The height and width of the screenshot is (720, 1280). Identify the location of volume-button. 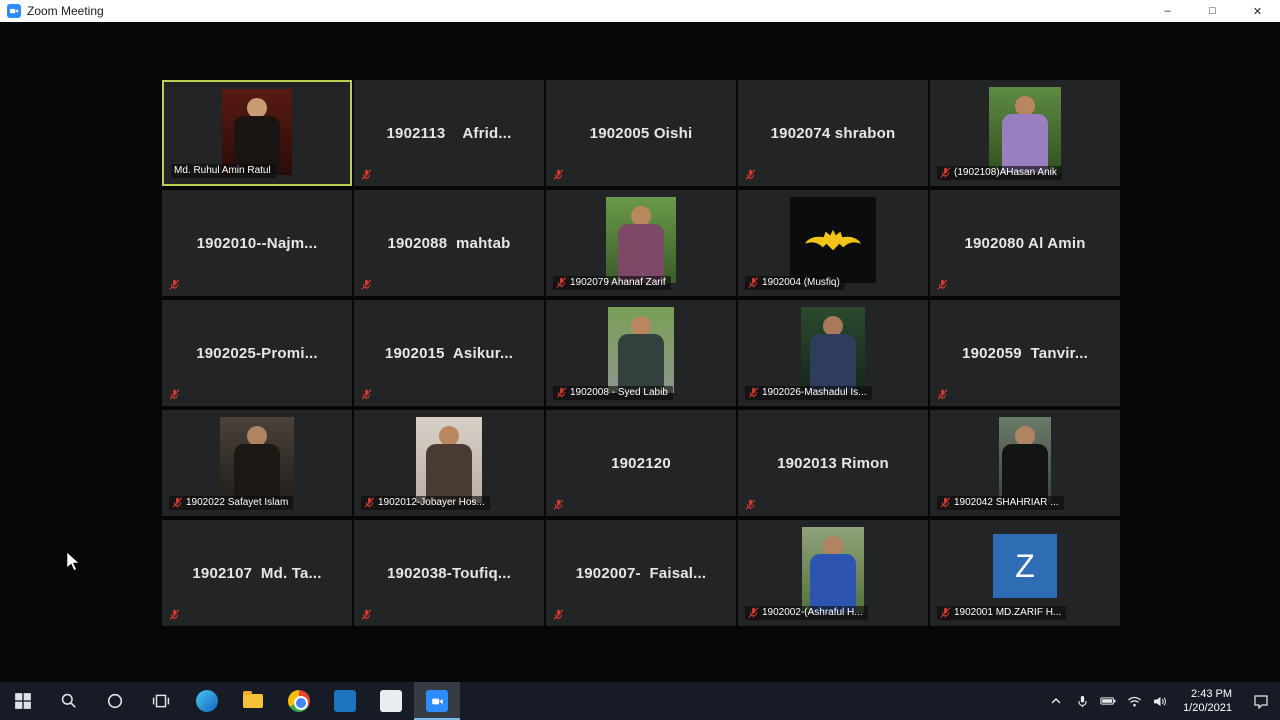
(1160, 701).